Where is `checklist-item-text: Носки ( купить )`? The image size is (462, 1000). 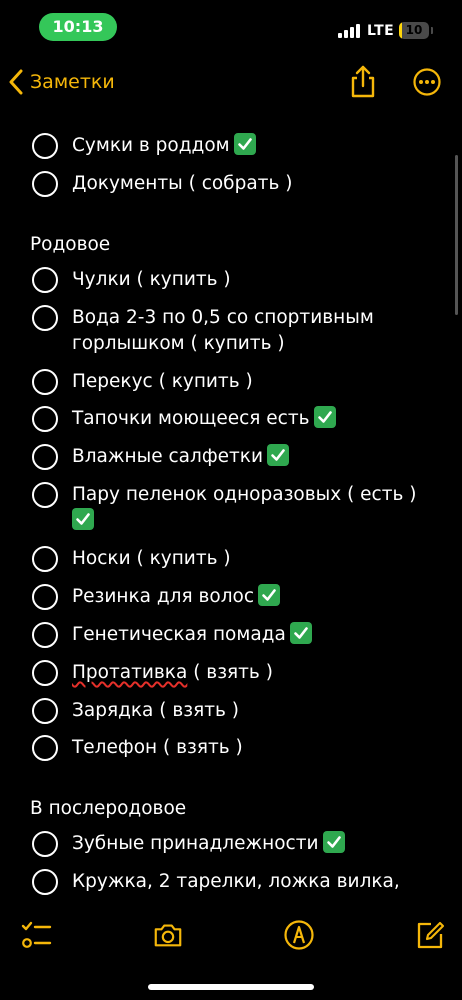
checklist-item-text: Носки ( купить ) is located at coordinates (247, 559).